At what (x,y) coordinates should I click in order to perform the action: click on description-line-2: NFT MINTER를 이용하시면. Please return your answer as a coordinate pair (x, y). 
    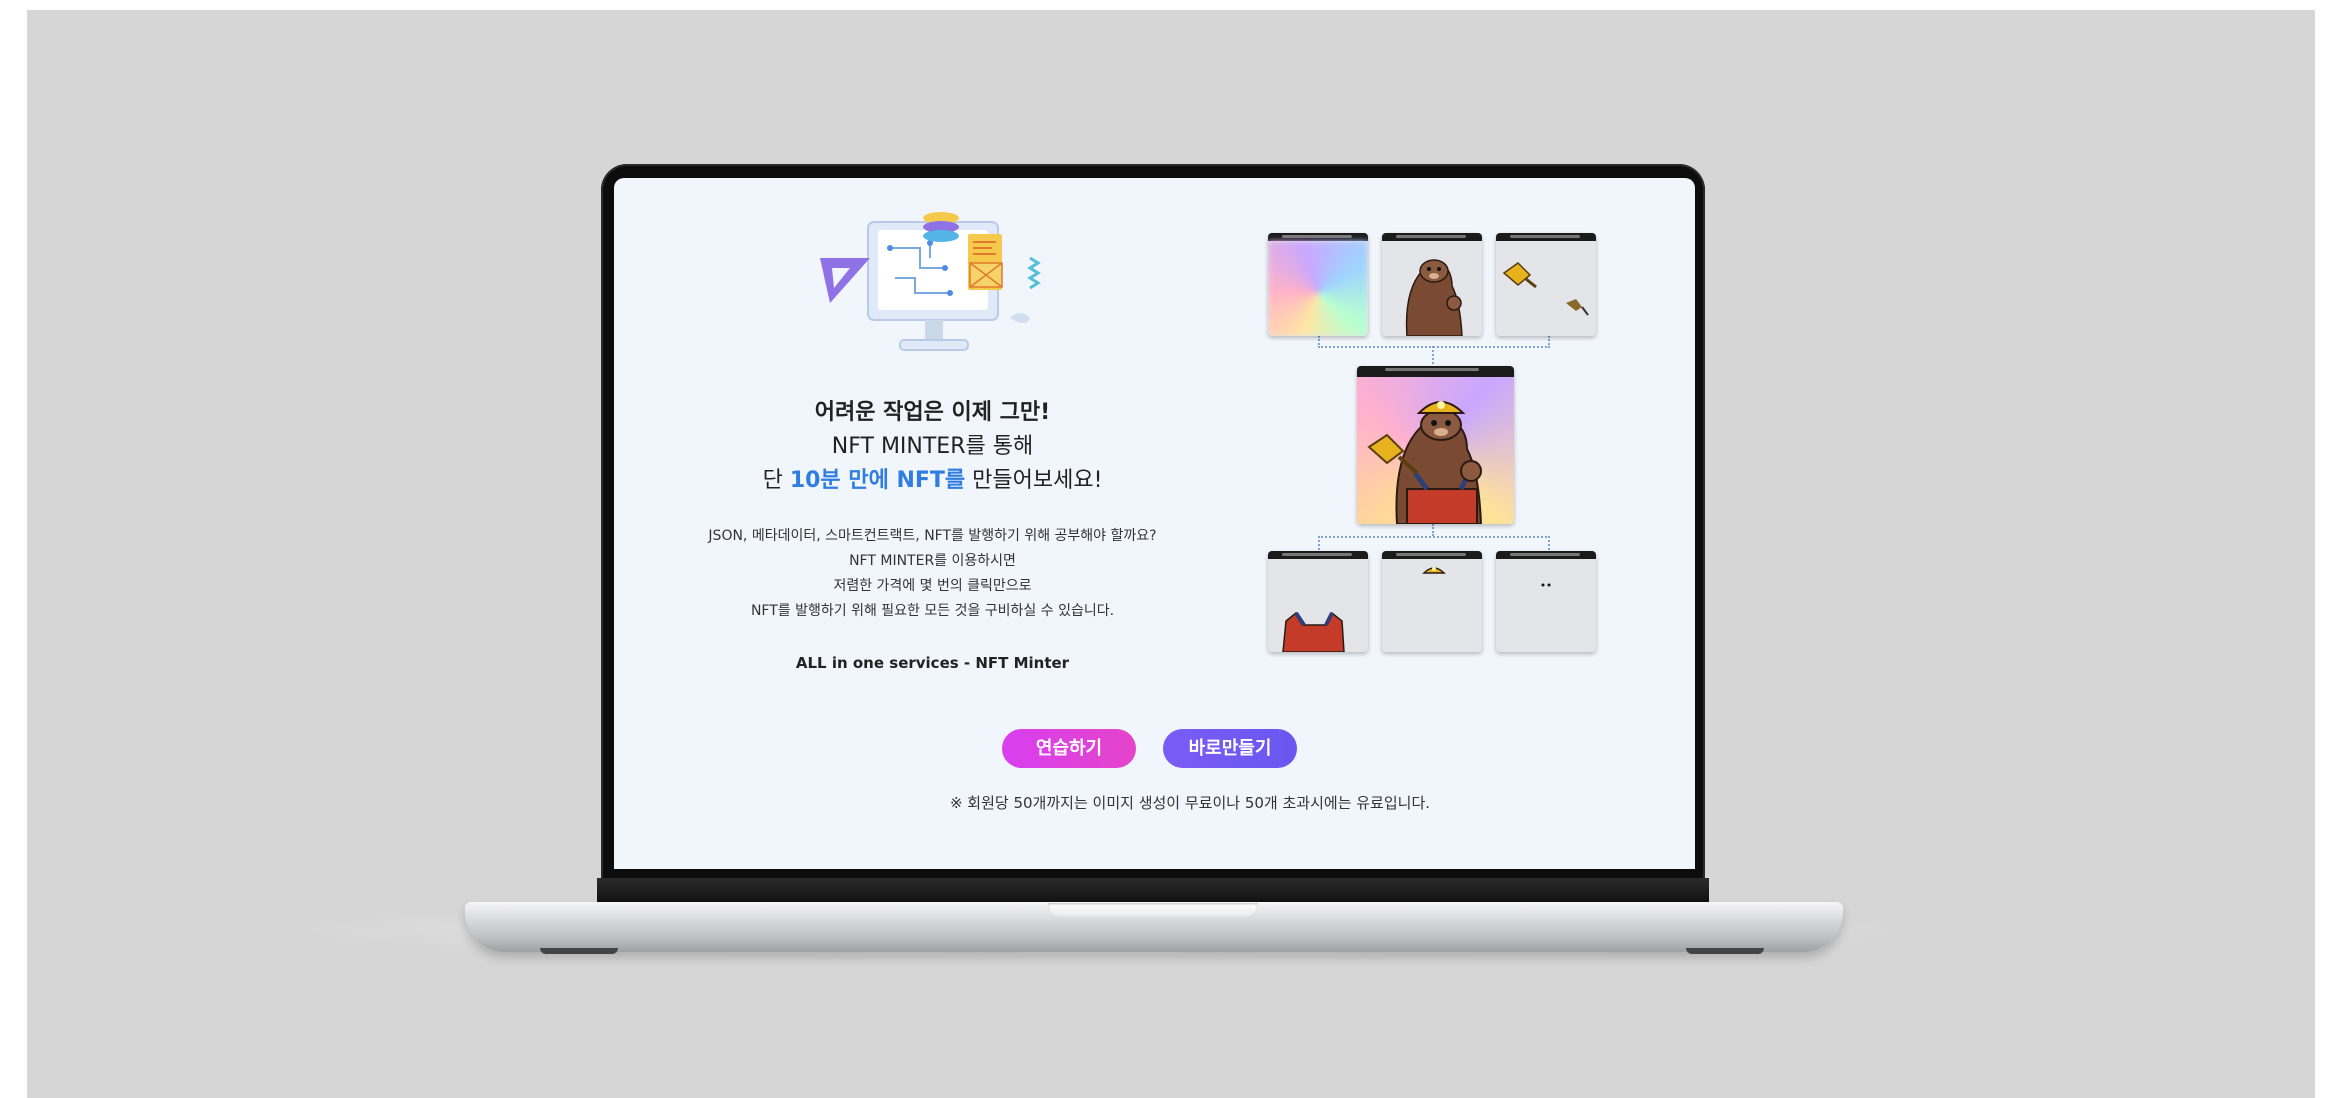
    Looking at the image, I should click on (932, 561).